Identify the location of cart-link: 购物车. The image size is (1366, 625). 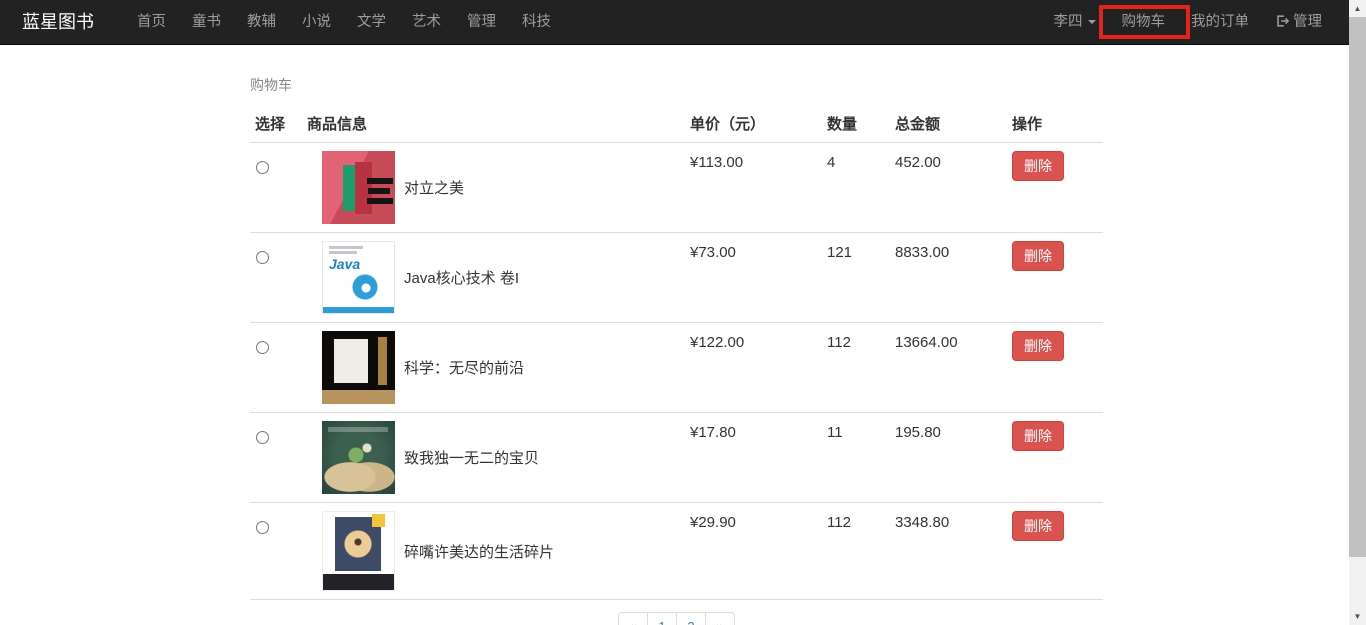
(1144, 22).